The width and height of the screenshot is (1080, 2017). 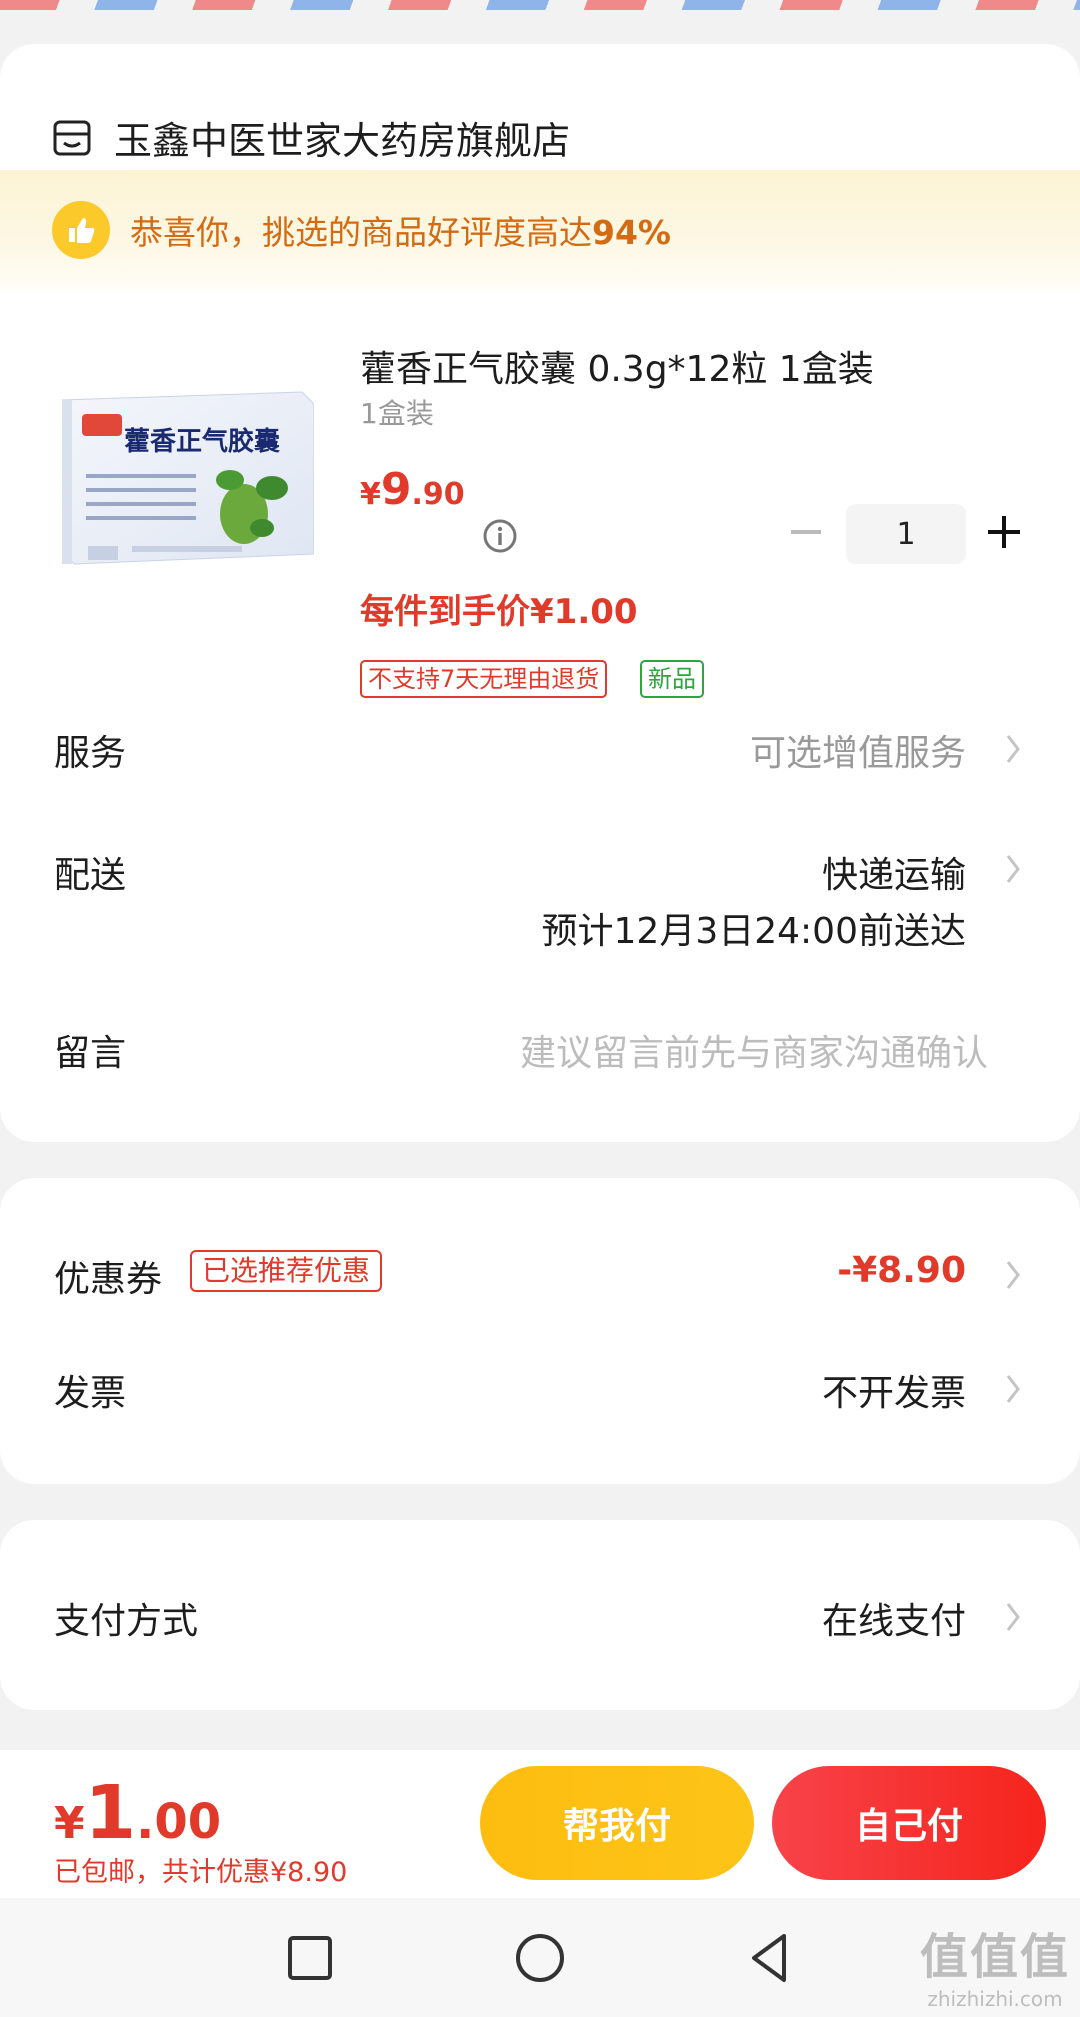 What do you see at coordinates (617, 366) in the screenshot?
I see `product-title: 藿香正气胶囊 0.3g*12粒 1盒装` at bounding box center [617, 366].